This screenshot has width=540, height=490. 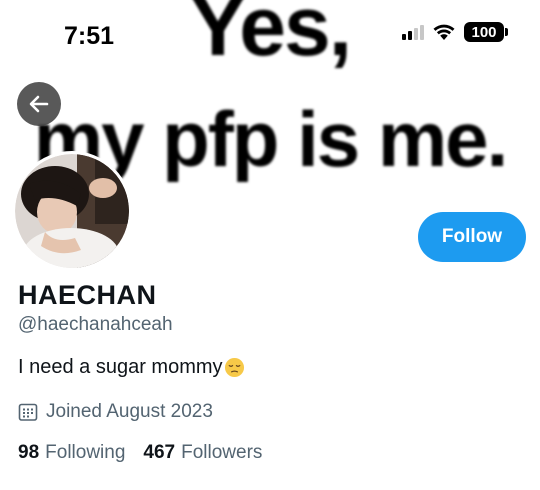 What do you see at coordinates (234, 367) in the screenshot?
I see `pensive-face-emoji-icon` at bounding box center [234, 367].